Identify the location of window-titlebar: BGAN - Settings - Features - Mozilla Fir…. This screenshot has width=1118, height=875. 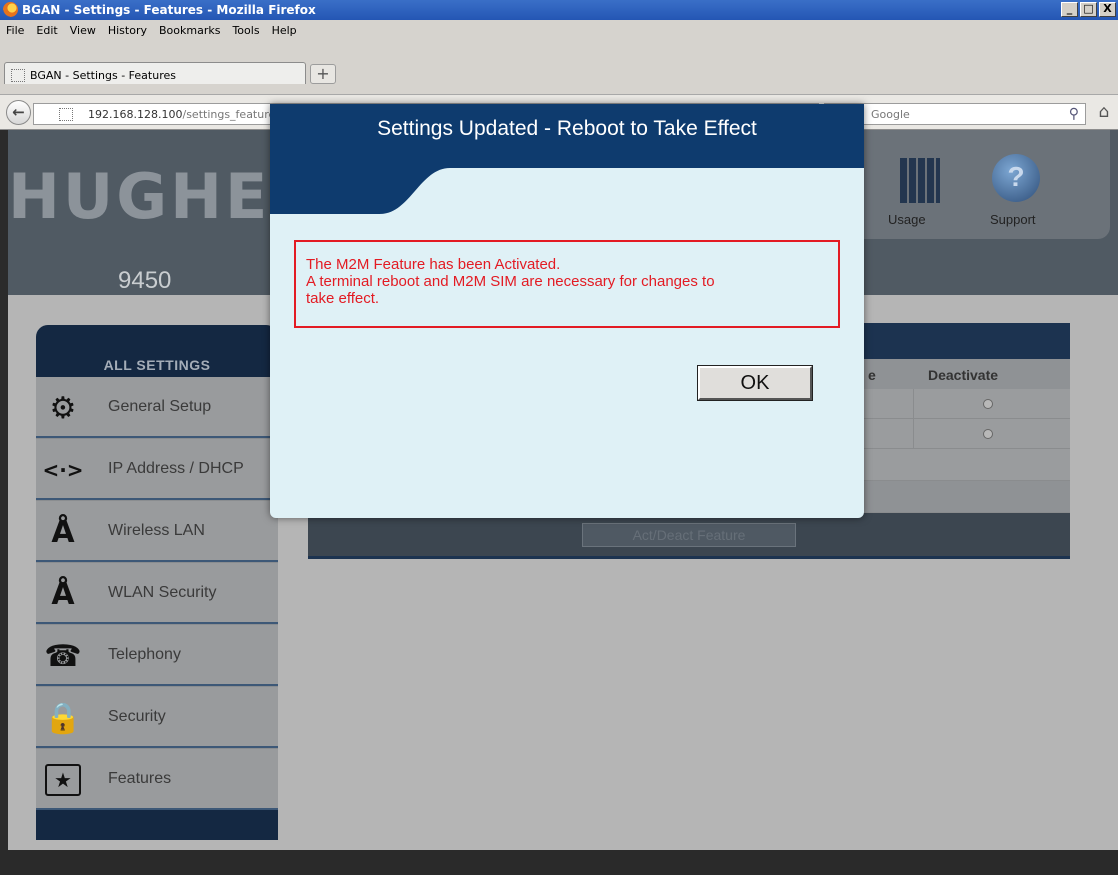
(559, 10).